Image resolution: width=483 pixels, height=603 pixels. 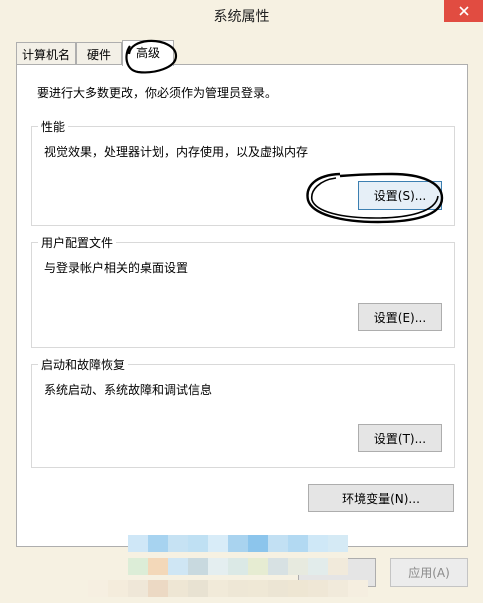 I want to click on window-title: 系统属性, so click(x=241, y=17).